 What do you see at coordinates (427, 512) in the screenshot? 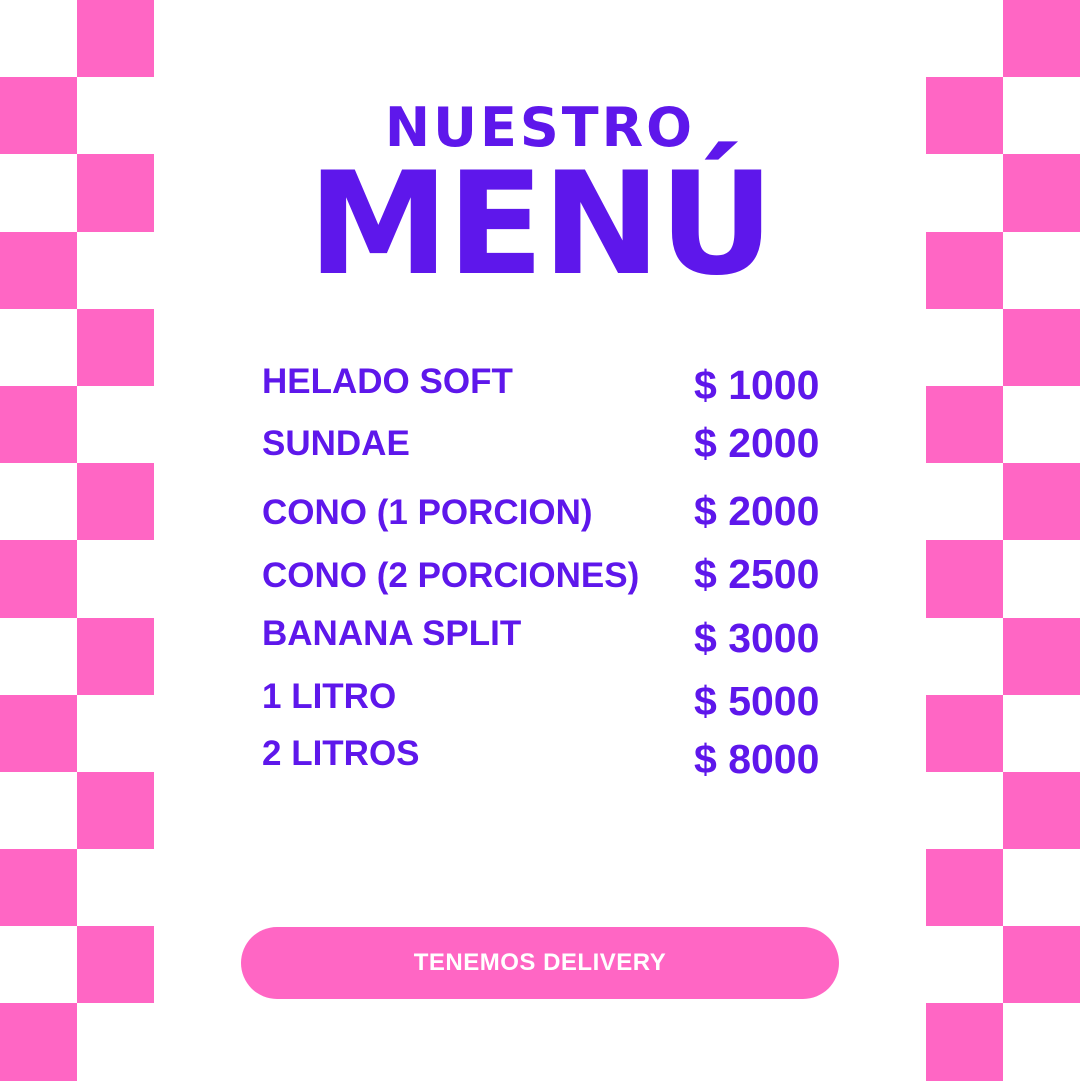
I see `menu-item-name: CONO (1 PORCION)` at bounding box center [427, 512].